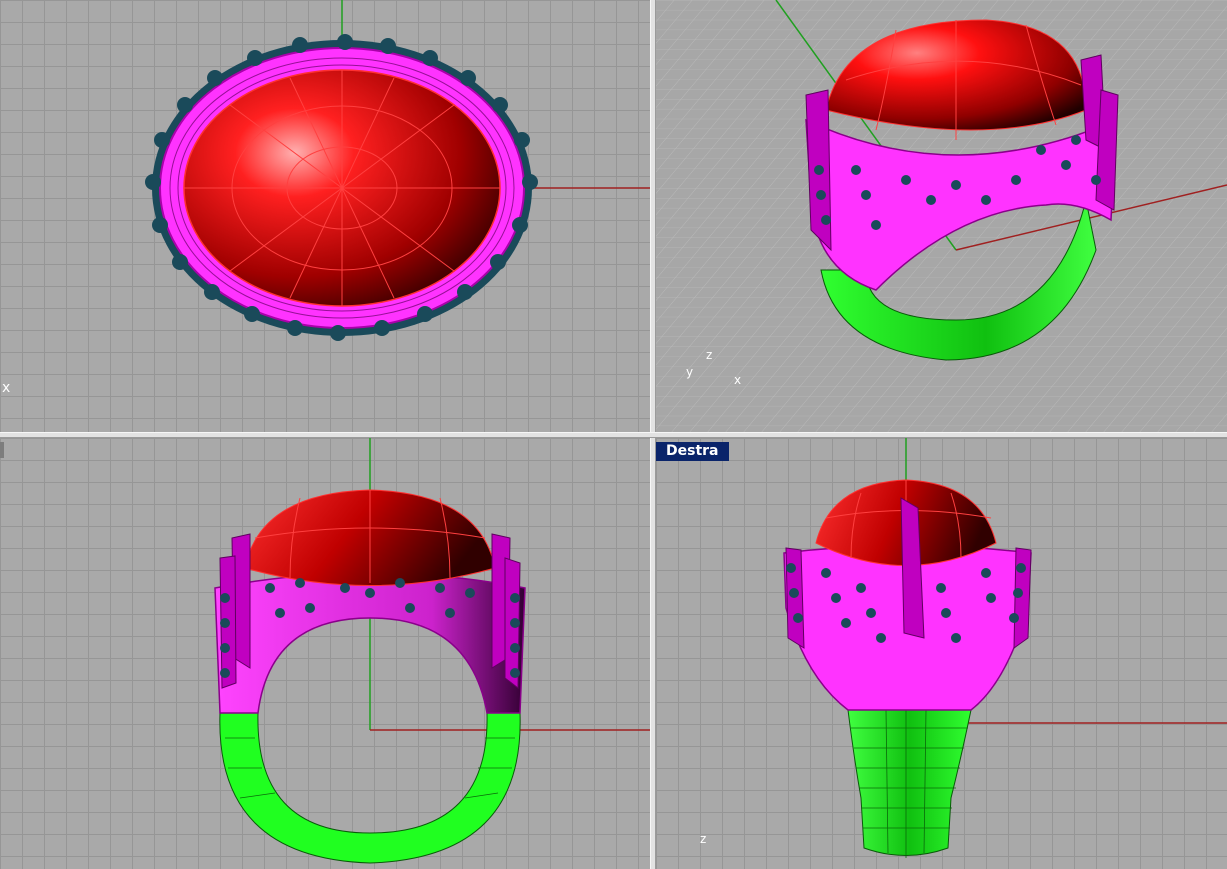  I want to click on shank-right, so click(909, 782).